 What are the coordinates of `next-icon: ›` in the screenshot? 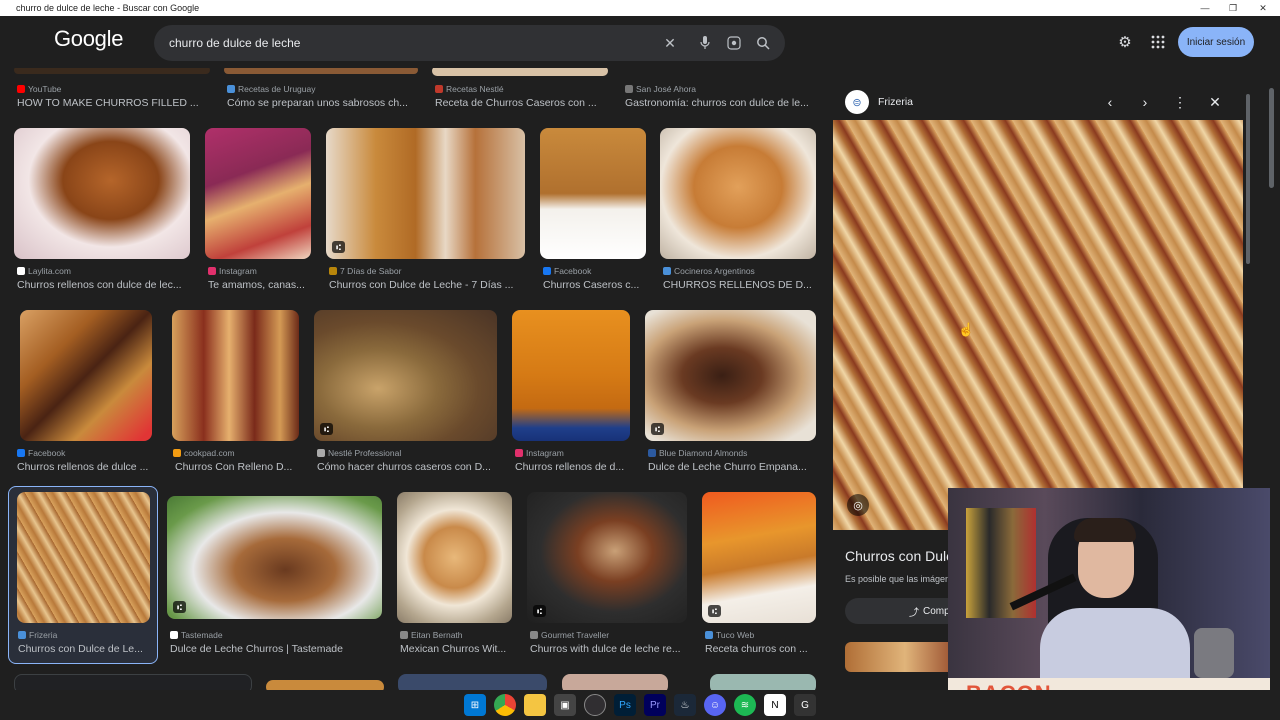 It's located at (1145, 102).